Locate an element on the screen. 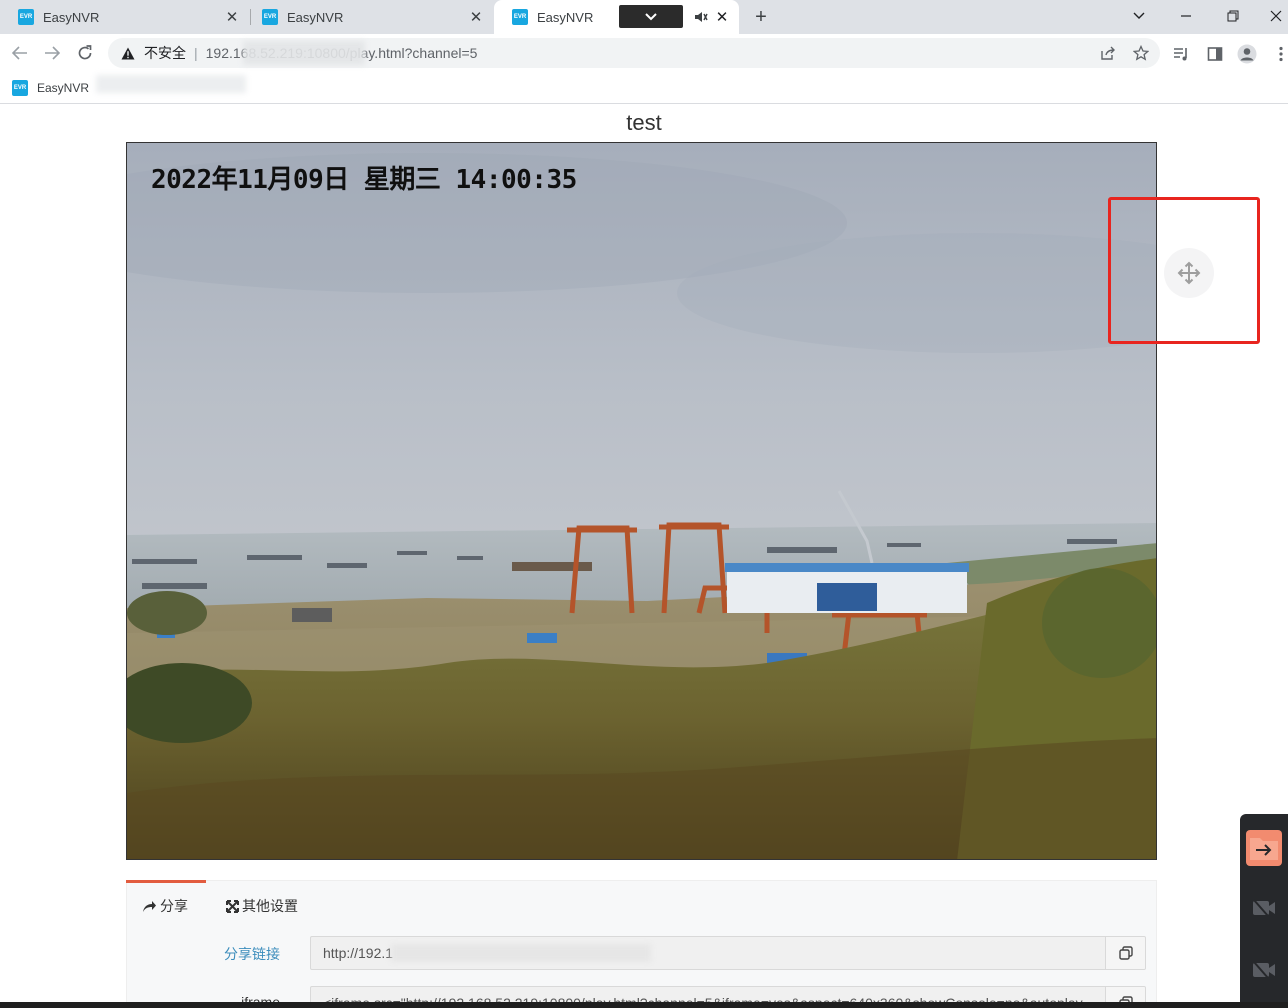 This screenshot has width=1288, height=1008. copy-share-link-button is located at coordinates (1125, 953).